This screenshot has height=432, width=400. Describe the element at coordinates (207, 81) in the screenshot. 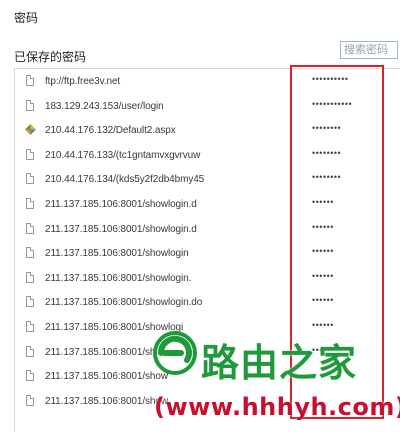

I see `saved-password-row: ftp://ftp.free3v.net ••••••••••` at that location.